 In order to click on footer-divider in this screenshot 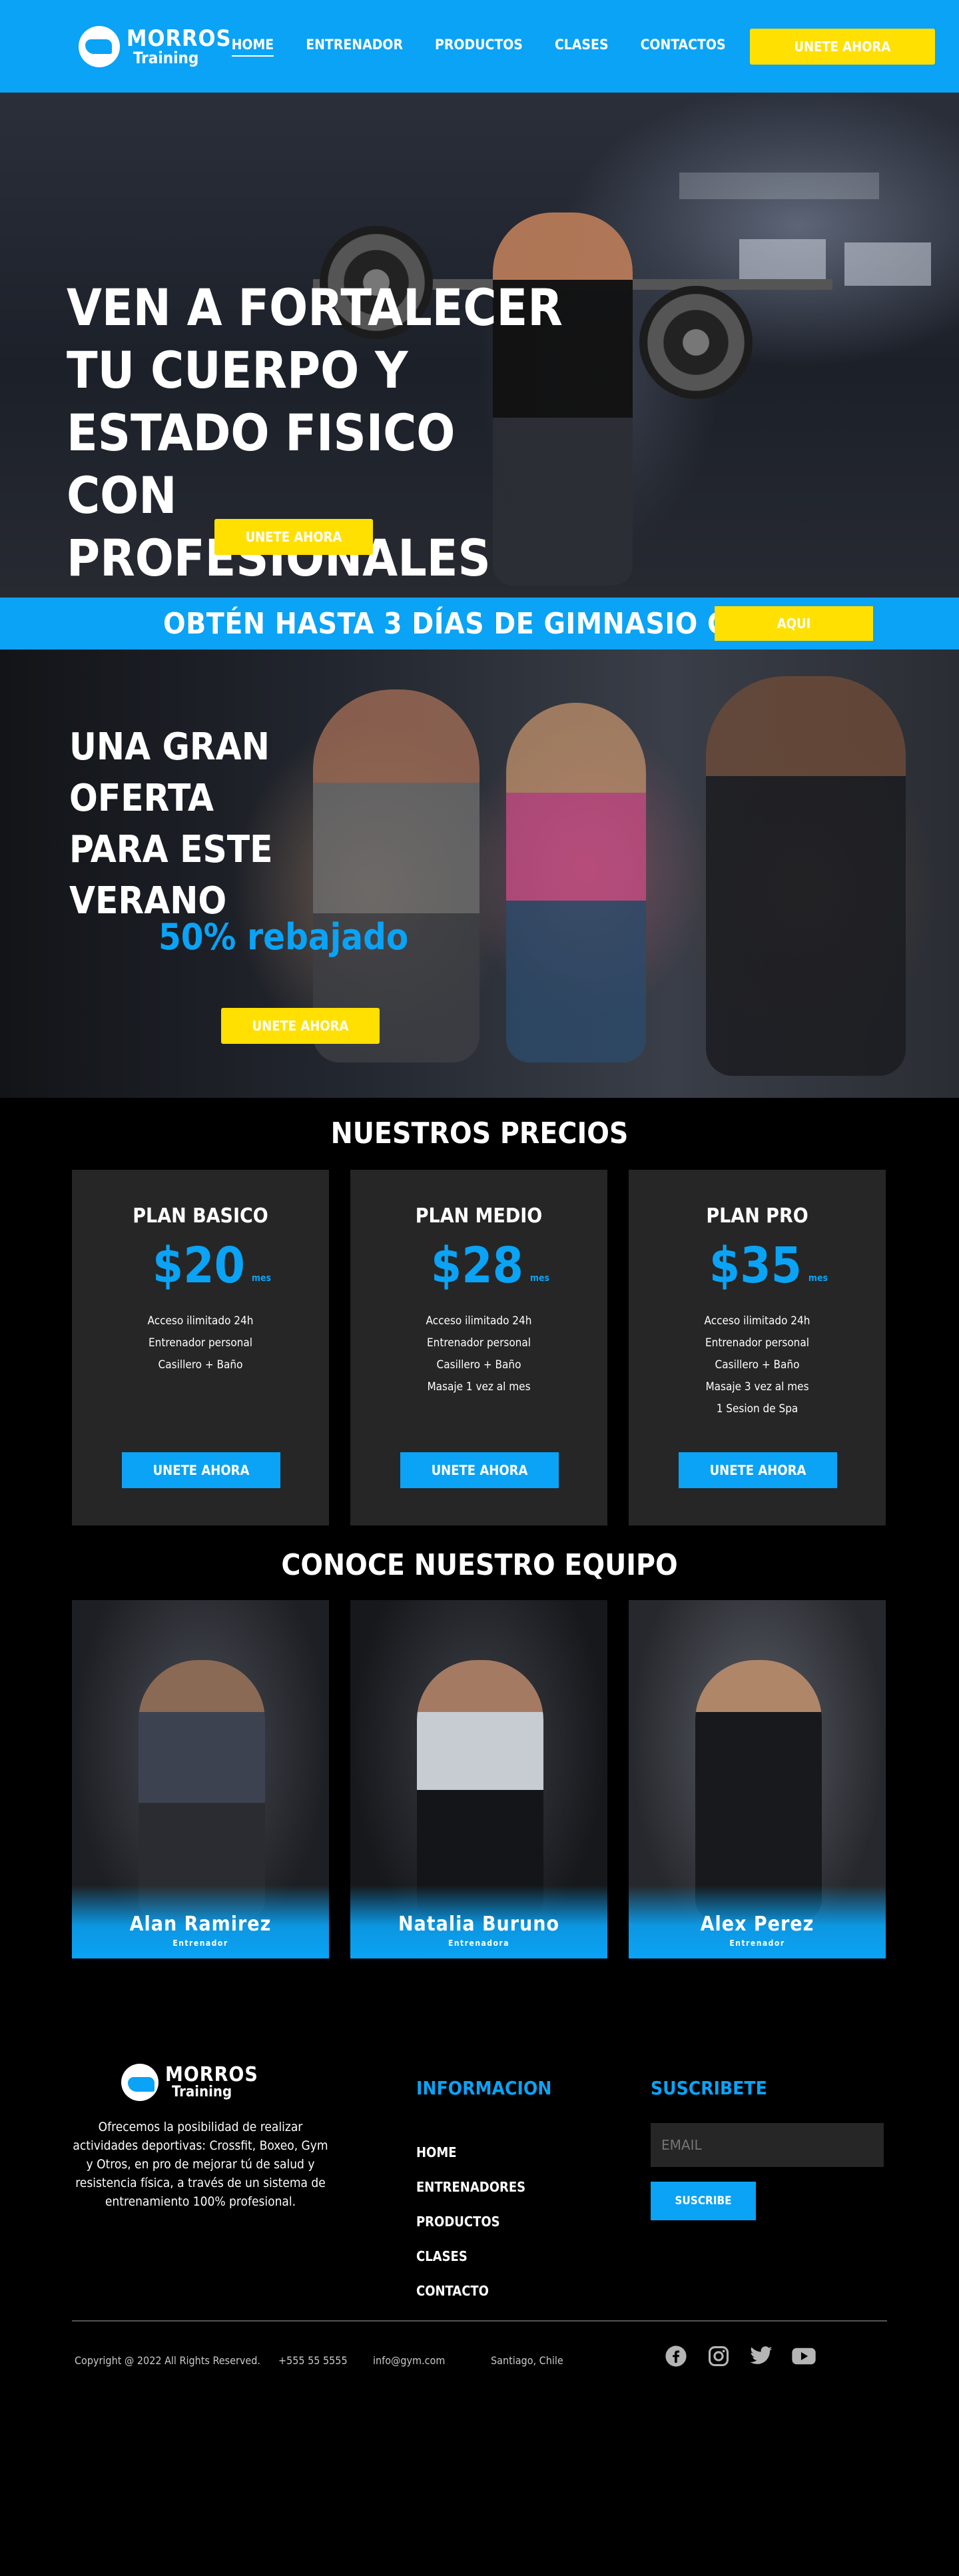, I will do `click(479, 2321)`.